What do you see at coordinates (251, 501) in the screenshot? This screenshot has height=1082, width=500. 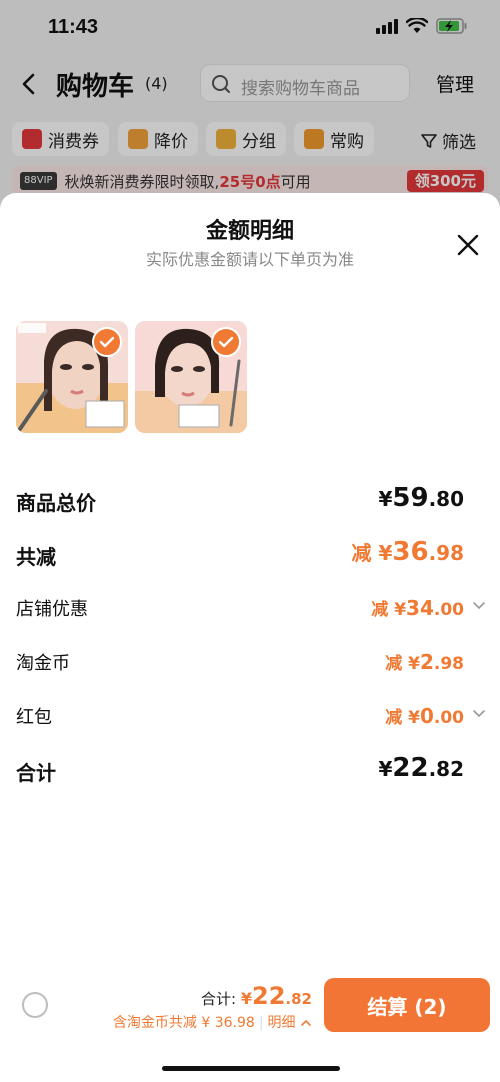 I see `row-subtotal: 商品总价 ¥59.80` at bounding box center [251, 501].